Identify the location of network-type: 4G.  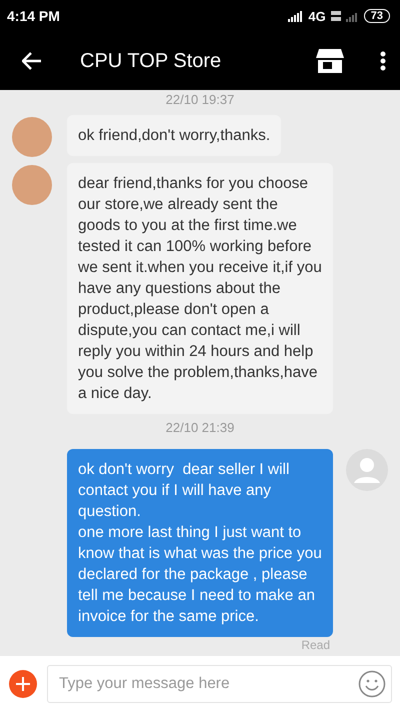
(317, 16).